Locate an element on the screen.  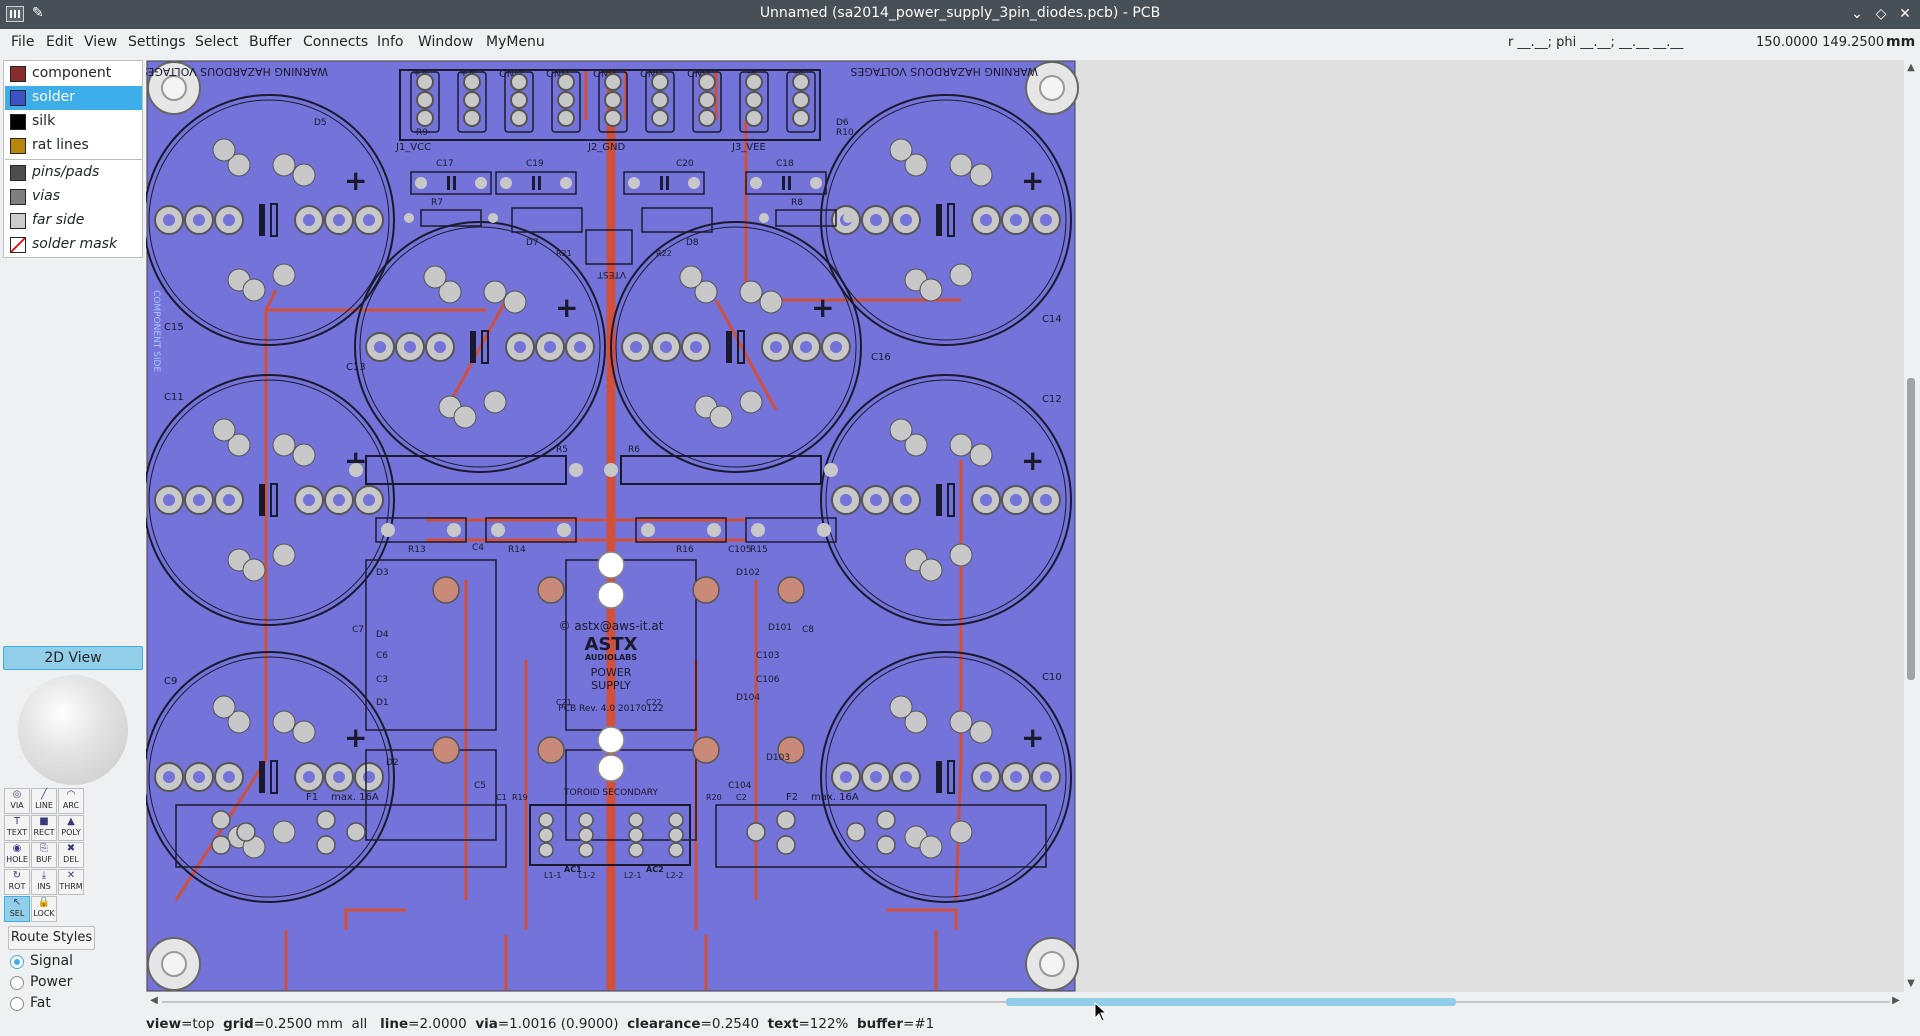
layer-solder: solder is located at coordinates (73, 98).